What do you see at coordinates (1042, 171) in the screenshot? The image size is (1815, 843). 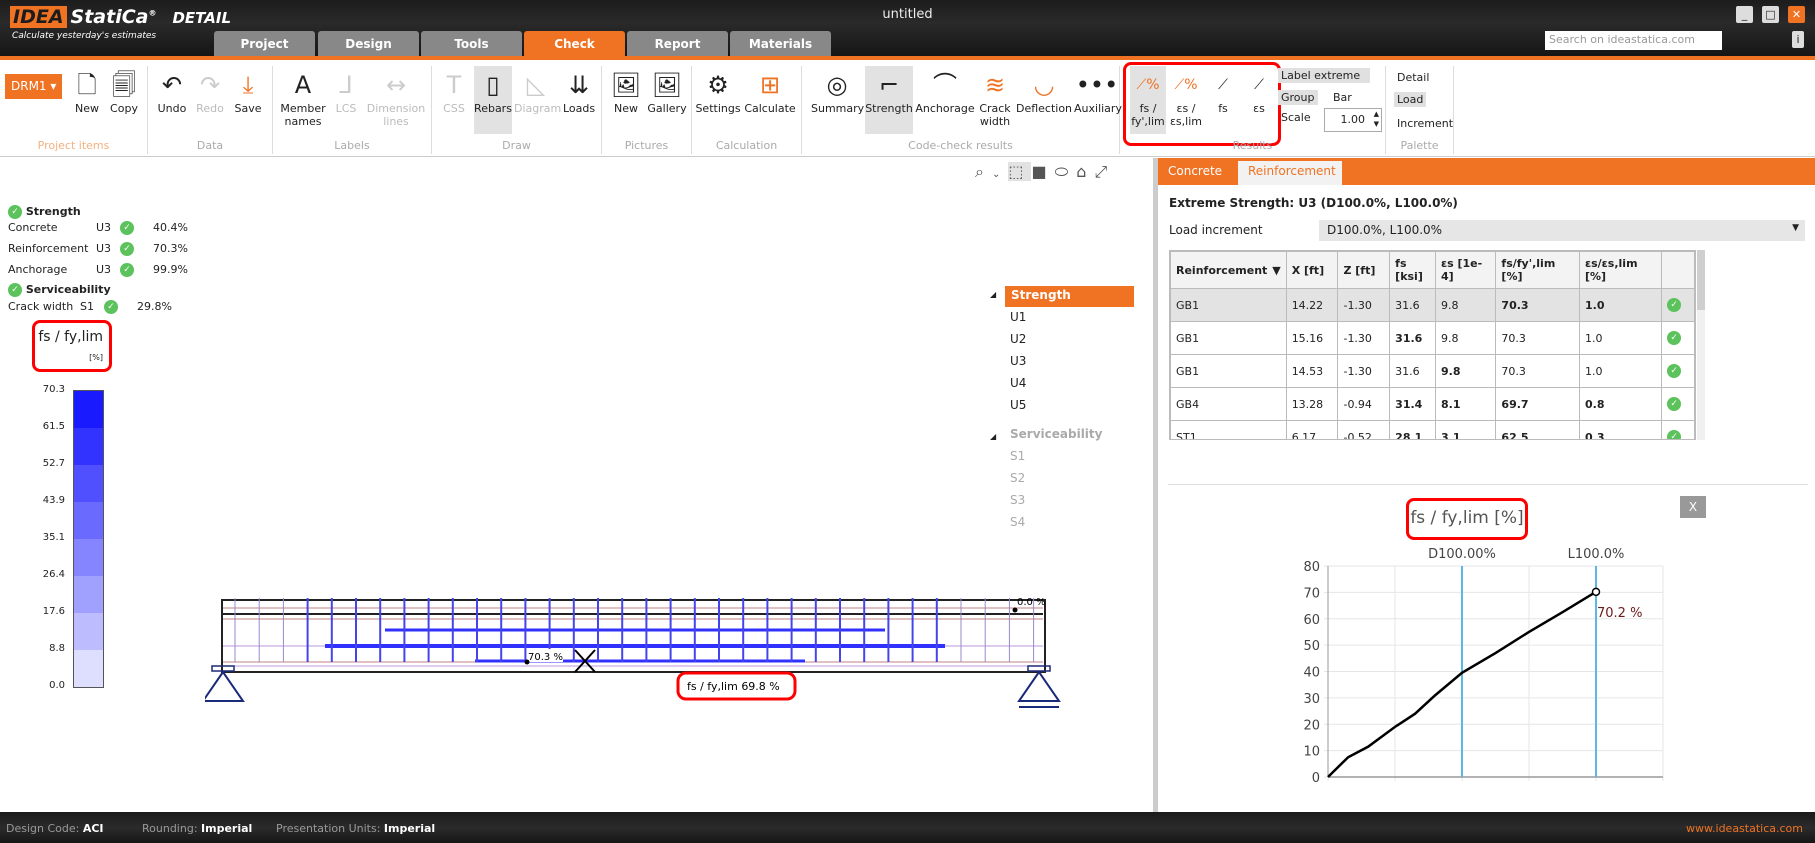 I see `solid-view-icon: ■` at bounding box center [1042, 171].